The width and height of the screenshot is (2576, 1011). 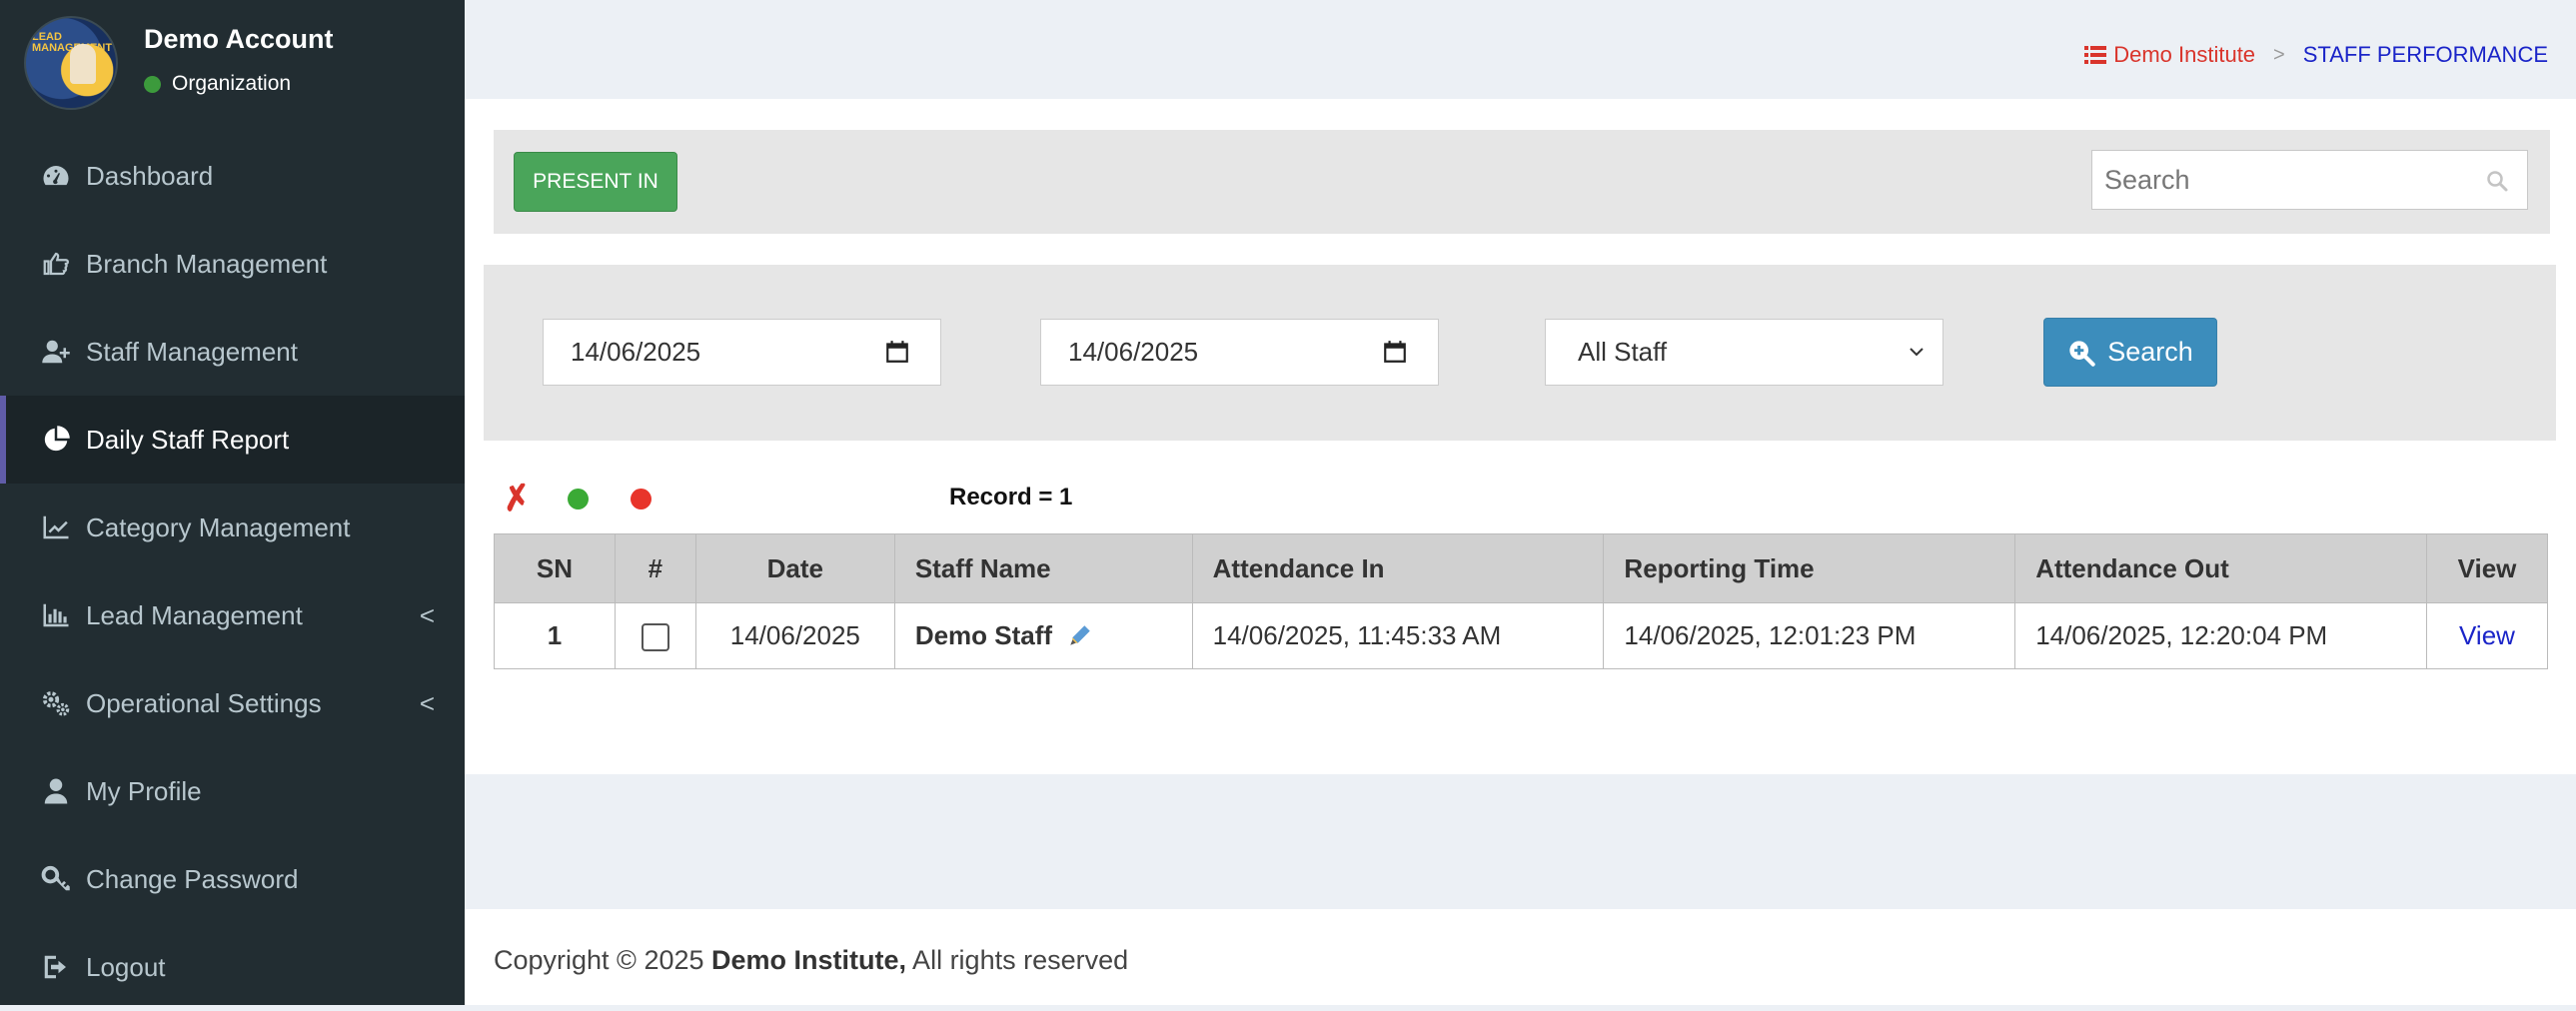 I want to click on online-status-icon, so click(x=152, y=84).